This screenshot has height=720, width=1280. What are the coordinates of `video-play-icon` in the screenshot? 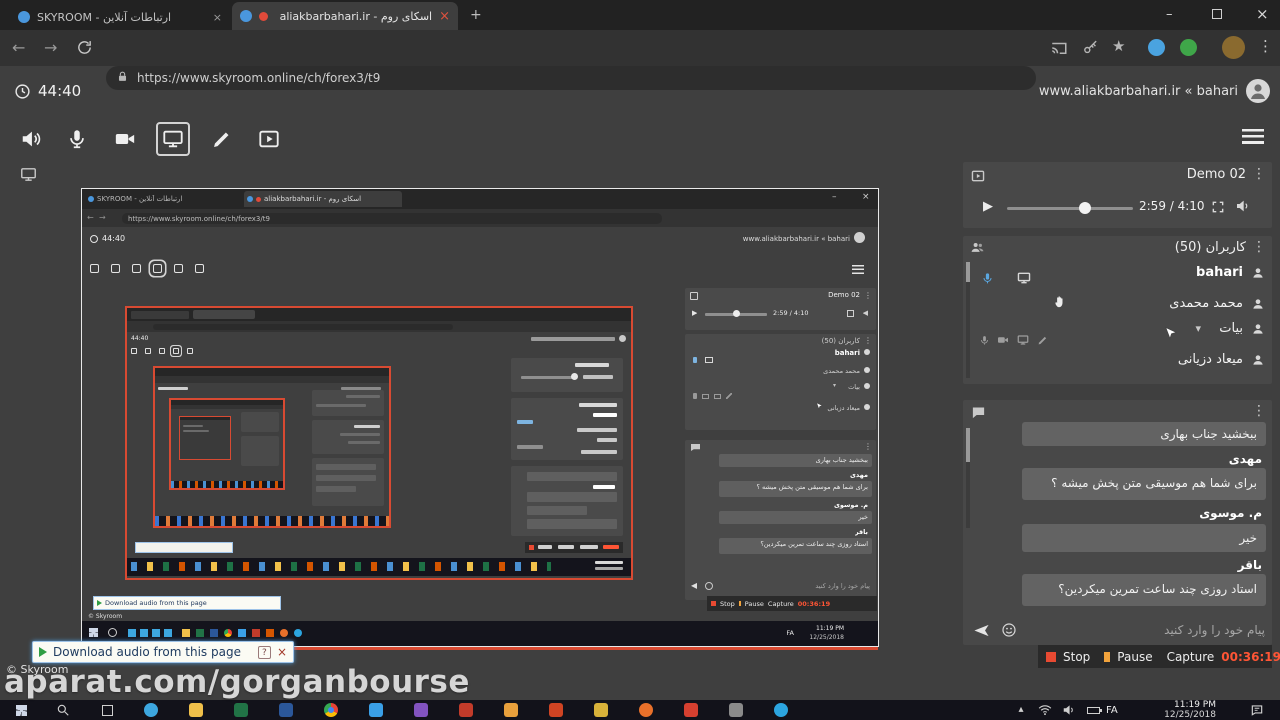 It's located at (988, 206).